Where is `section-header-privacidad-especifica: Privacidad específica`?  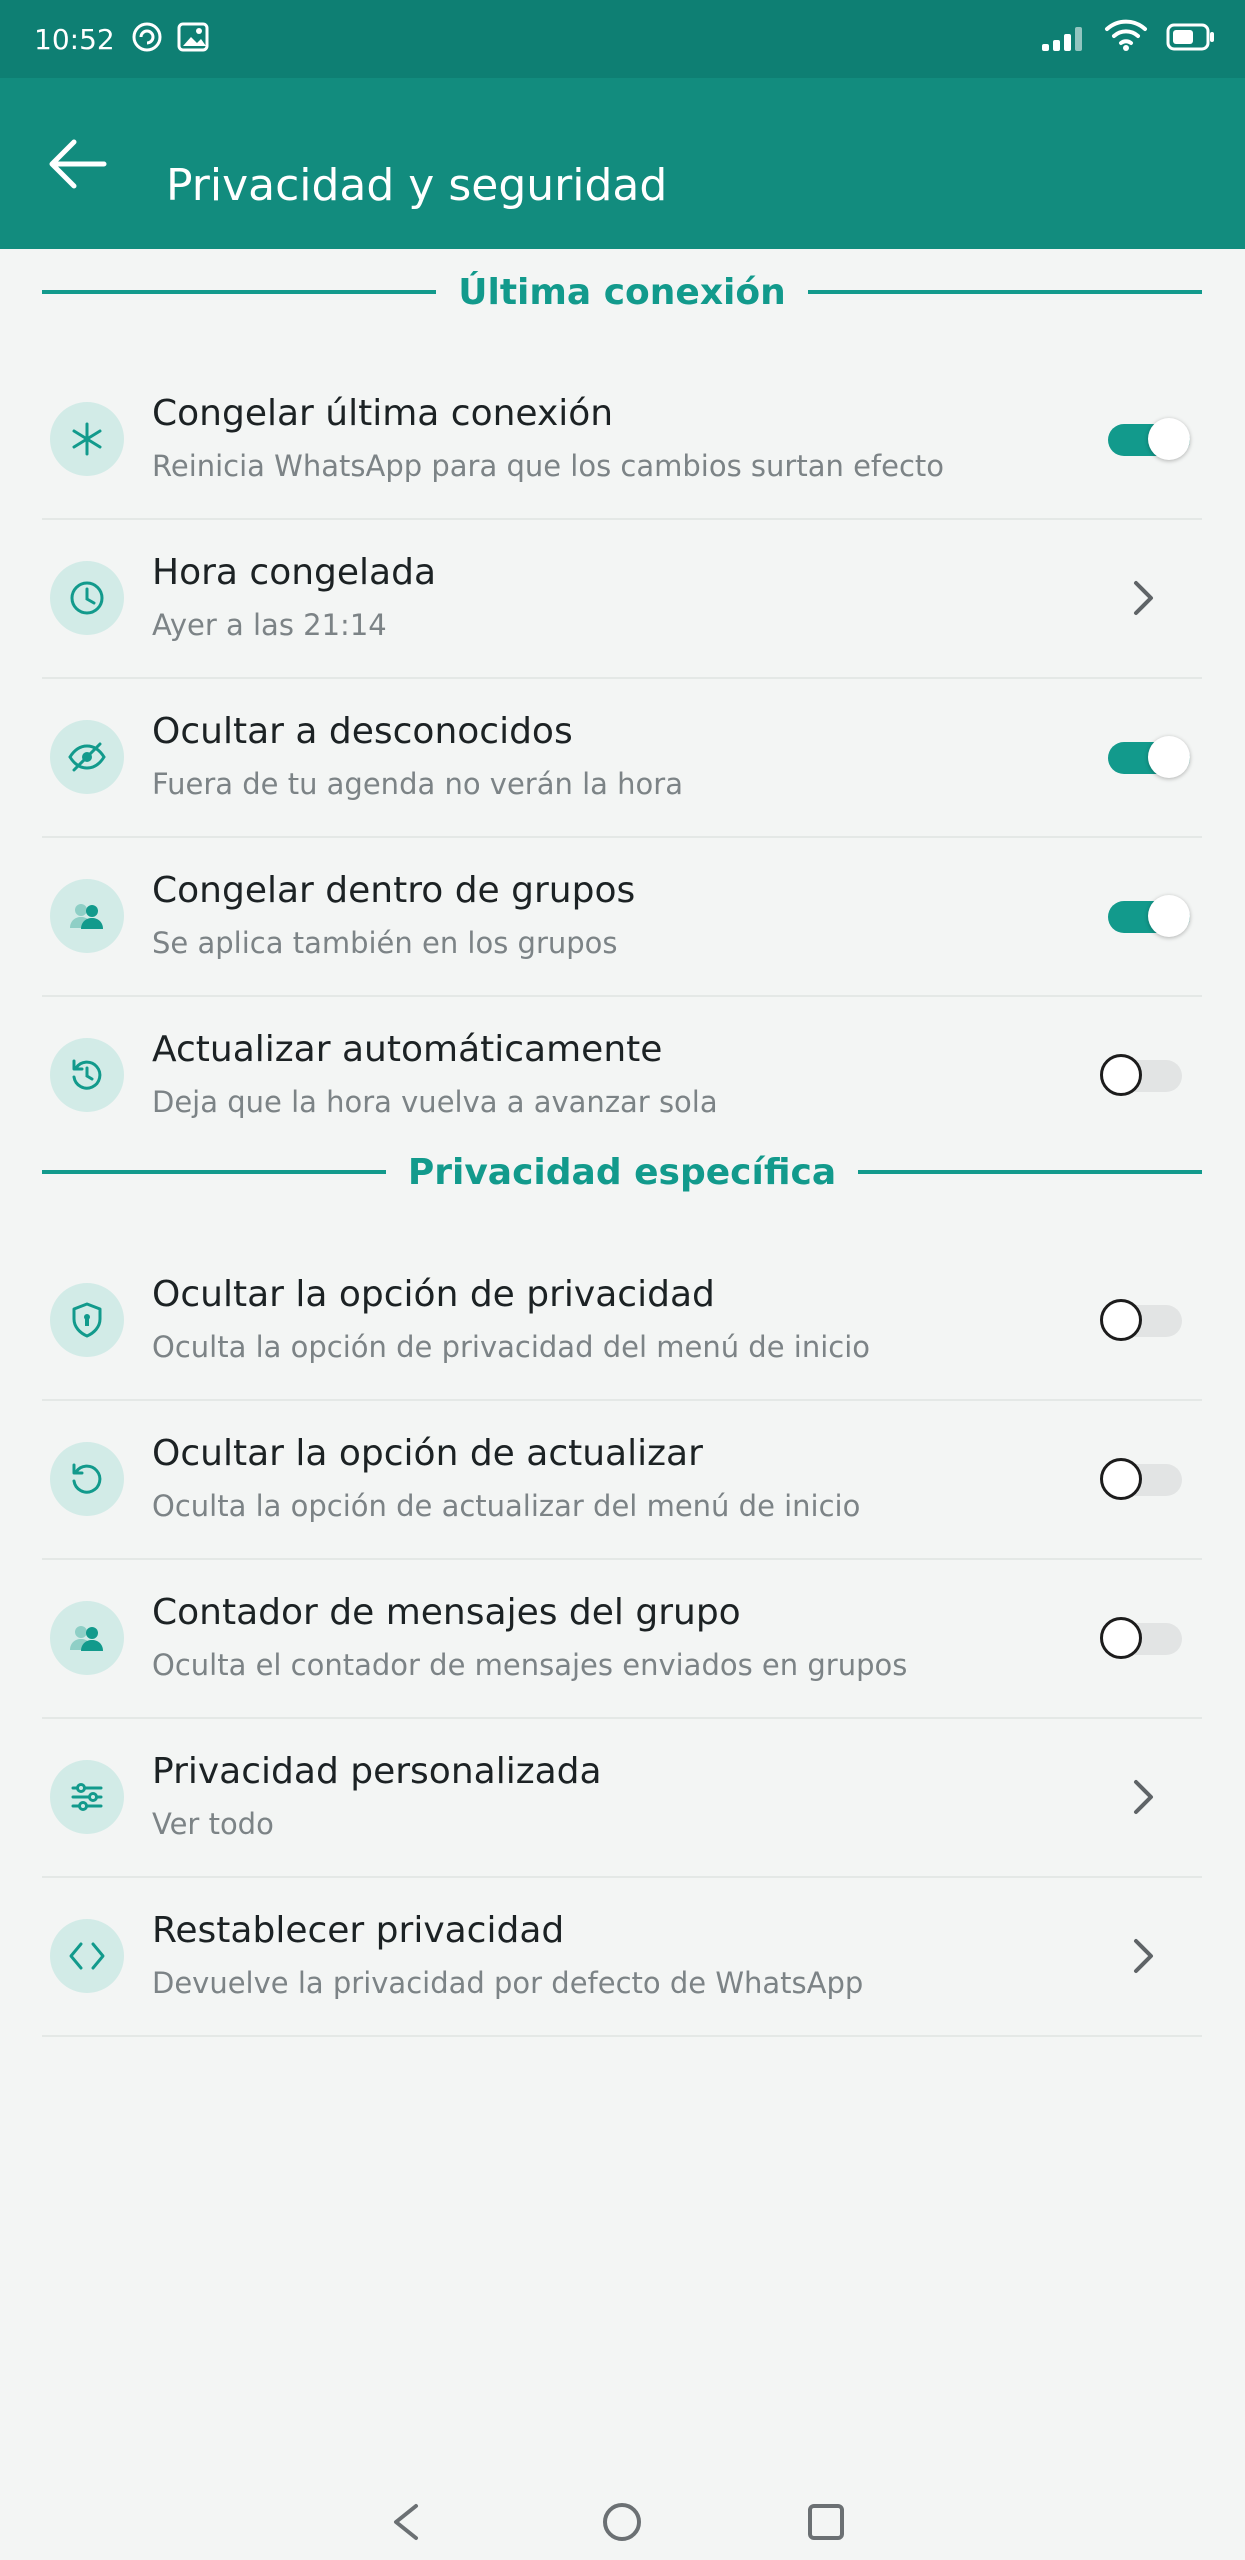
section-header-privacidad-especifica: Privacidad específica is located at coordinates (622, 1172).